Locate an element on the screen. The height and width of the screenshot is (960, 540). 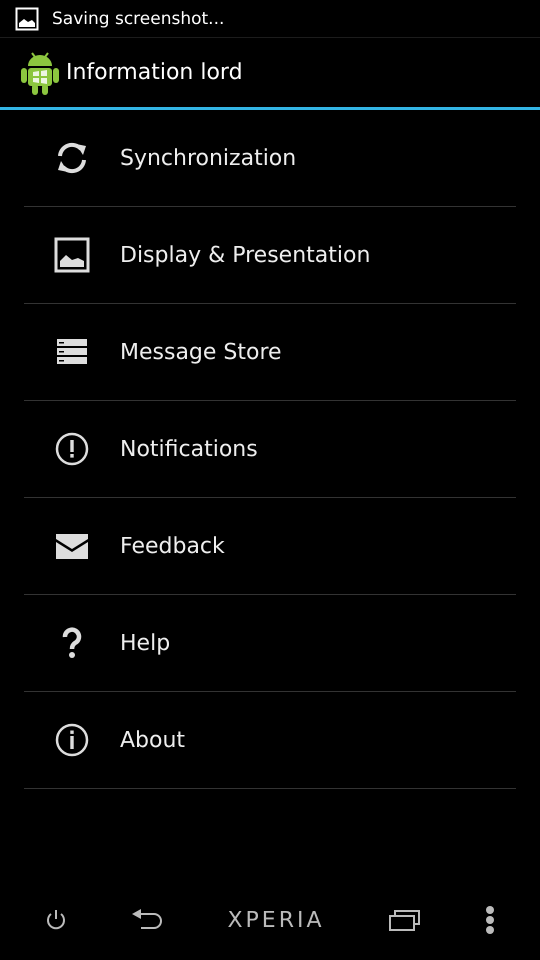
menu-item: Help is located at coordinates (270, 643).